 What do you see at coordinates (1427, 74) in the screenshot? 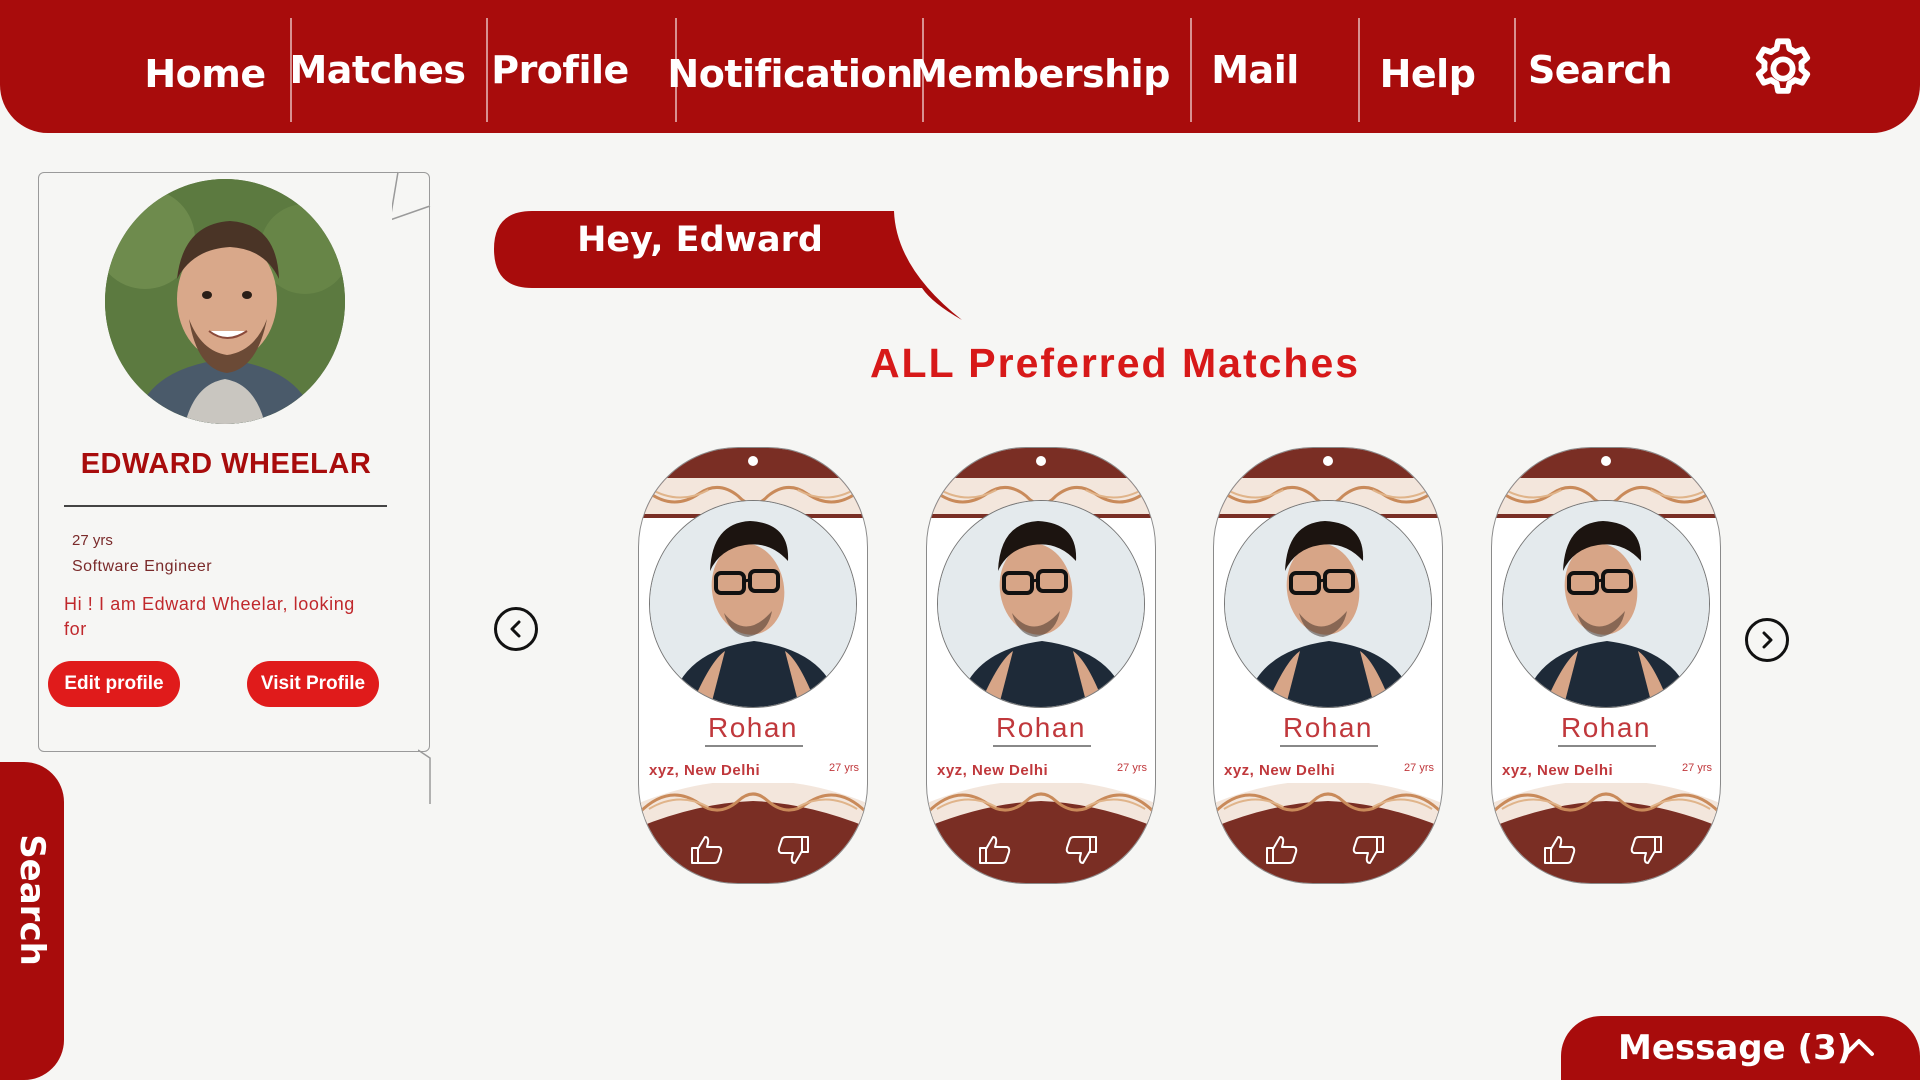
I see `nav-help: Help` at bounding box center [1427, 74].